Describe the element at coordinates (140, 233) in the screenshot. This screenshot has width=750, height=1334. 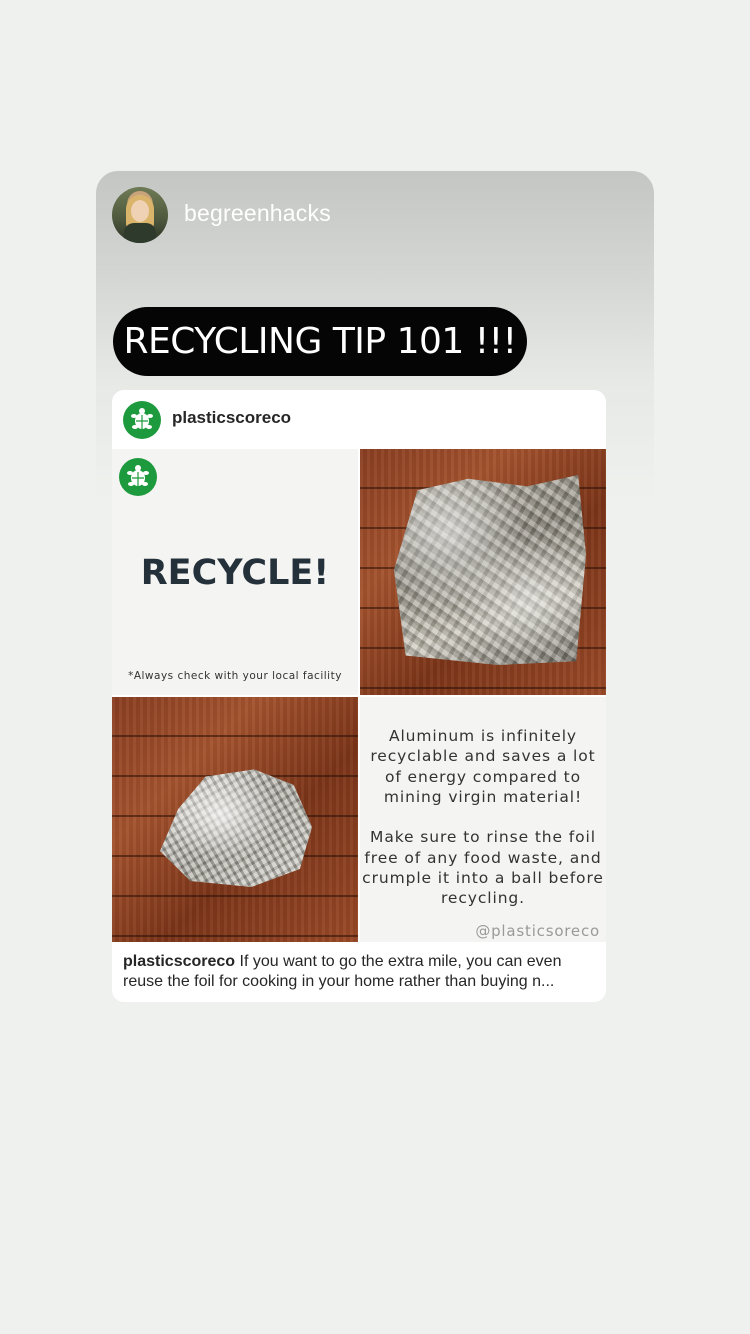
I see `avatar-body` at that location.